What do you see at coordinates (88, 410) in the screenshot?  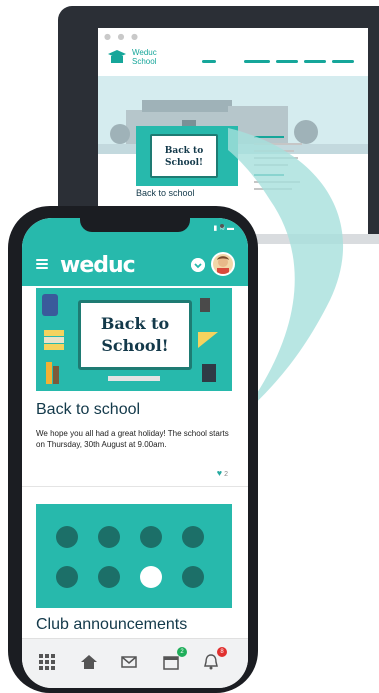 I see `post-title: Back to school` at bounding box center [88, 410].